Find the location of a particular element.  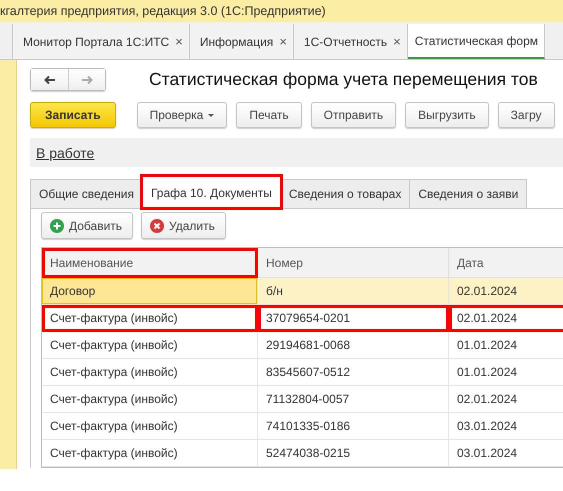

window-title: кгалтерия предприятия, редакция 3.0 (1С:Предприятие) is located at coordinates (281, 11).